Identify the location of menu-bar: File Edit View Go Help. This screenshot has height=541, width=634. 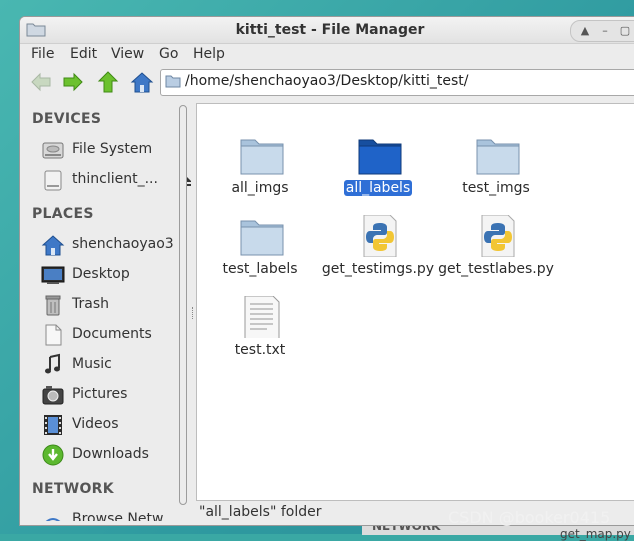
(327, 54).